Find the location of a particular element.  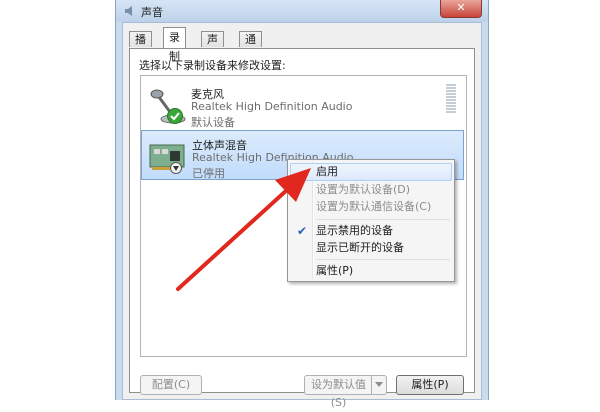

menu-item-properties: 属性(P) is located at coordinates (371, 271).